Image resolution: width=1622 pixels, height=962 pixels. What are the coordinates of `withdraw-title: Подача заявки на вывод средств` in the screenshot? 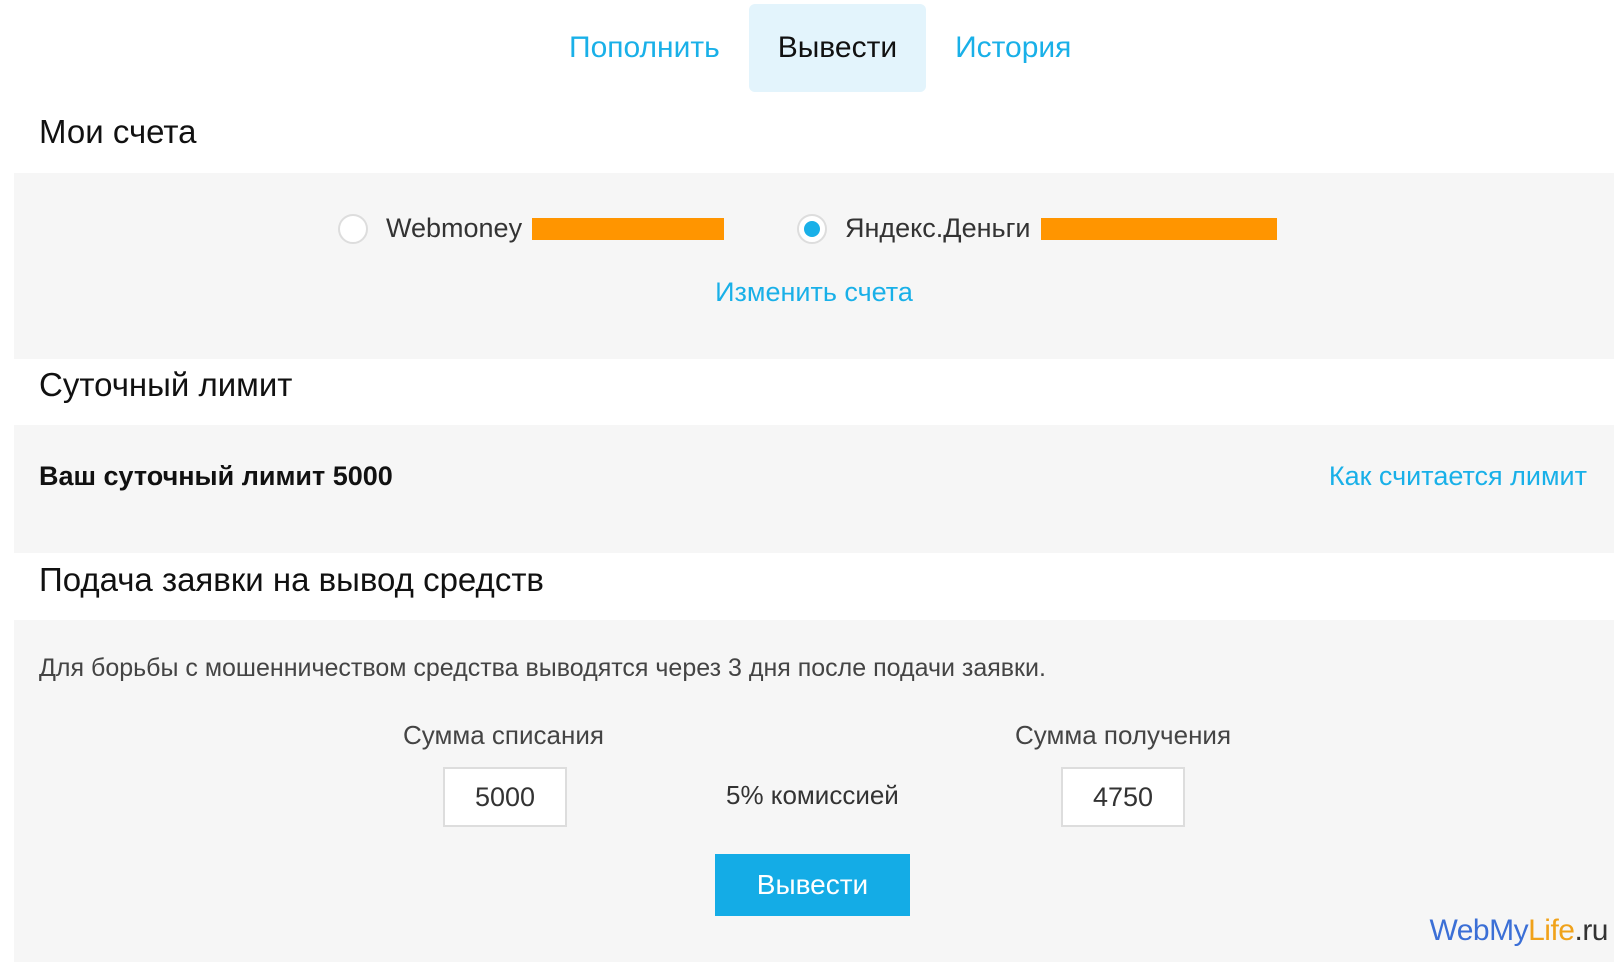 It's located at (291, 579).